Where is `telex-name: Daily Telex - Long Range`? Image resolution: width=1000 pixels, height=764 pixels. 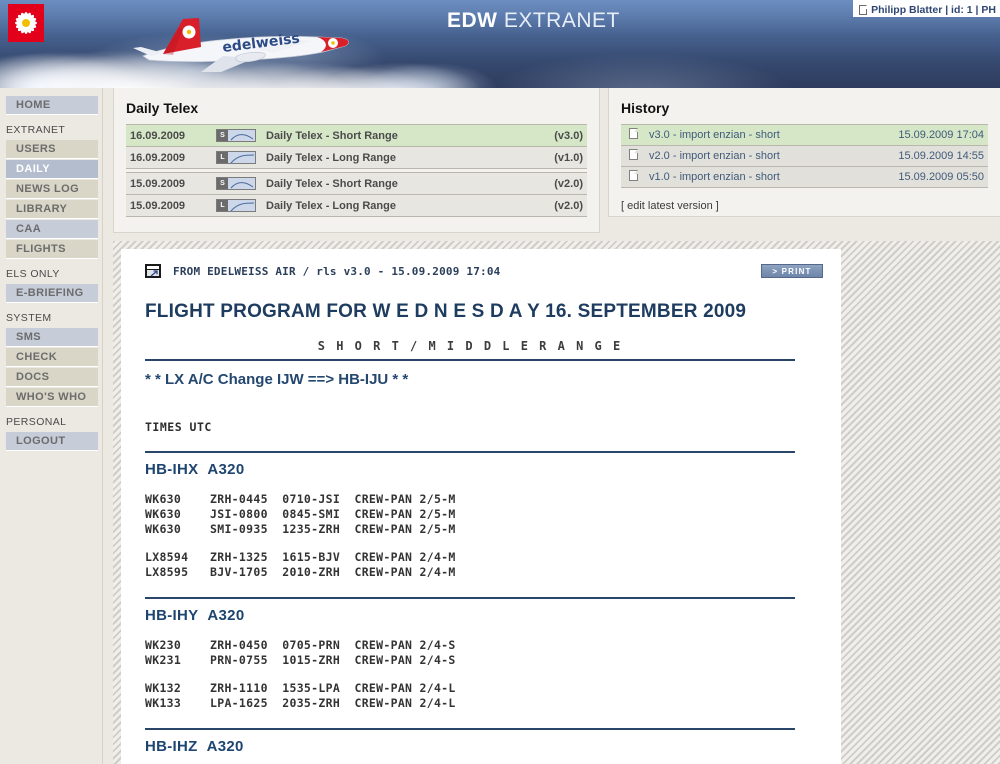 telex-name: Daily Telex - Long Range is located at coordinates (391, 205).